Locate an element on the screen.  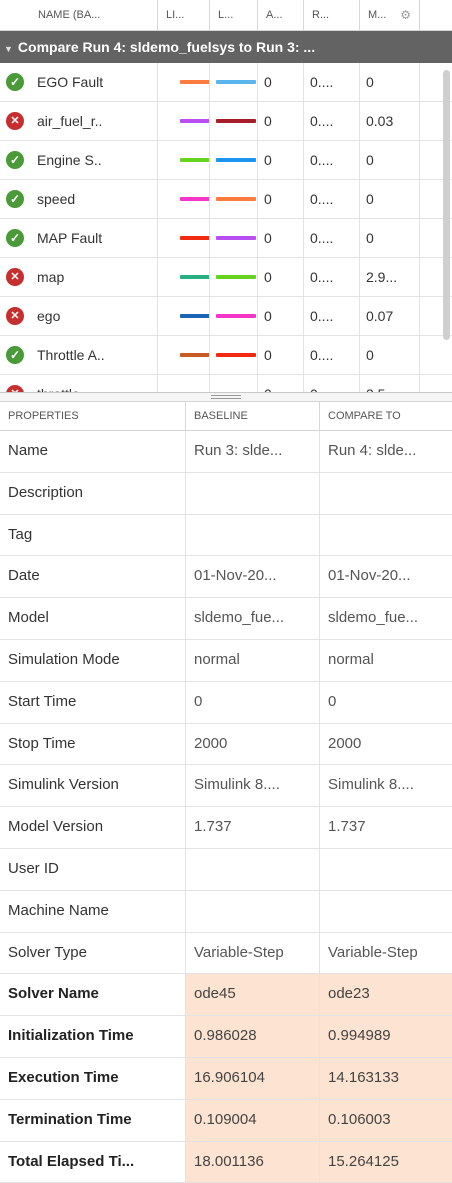
panel-splitter is located at coordinates (226, 397).